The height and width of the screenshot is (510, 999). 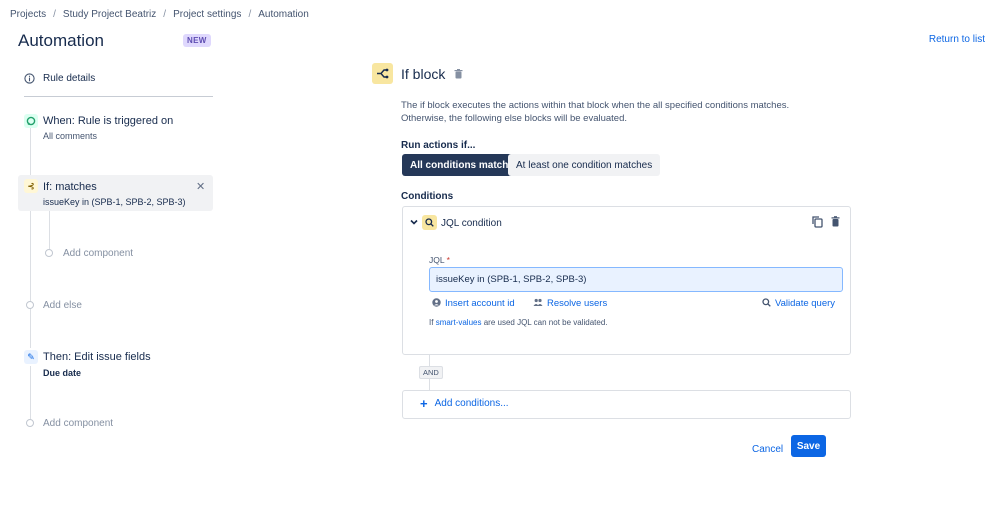 What do you see at coordinates (808, 446) in the screenshot?
I see `save-button: Save` at bounding box center [808, 446].